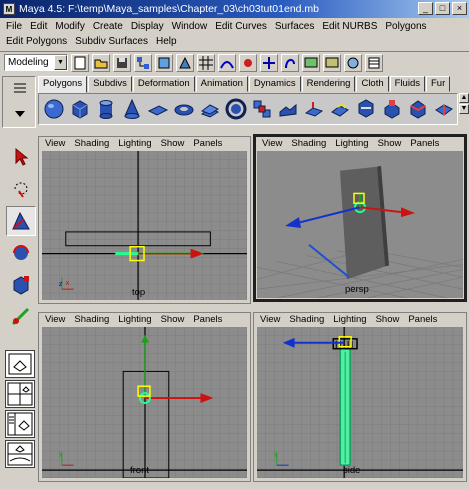 Image resolution: width=469 pixels, height=489 pixels. I want to click on lasso-tool-icon, so click(21, 189).